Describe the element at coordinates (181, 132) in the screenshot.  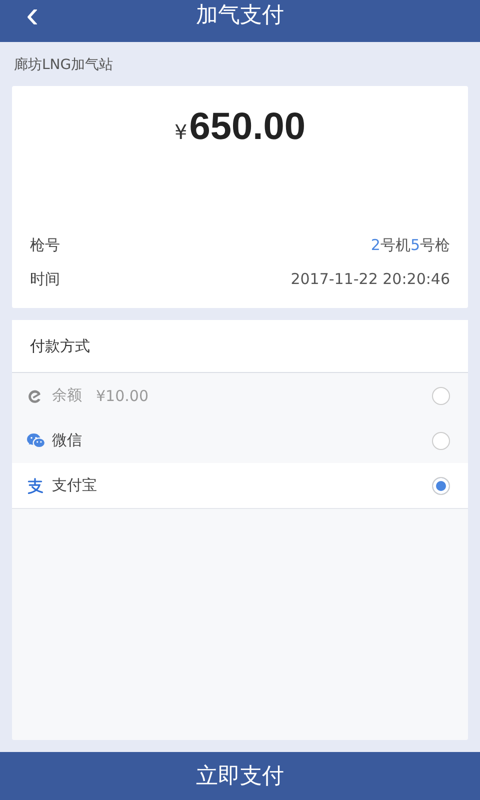
I see `currency-symbol: ¥` at that location.